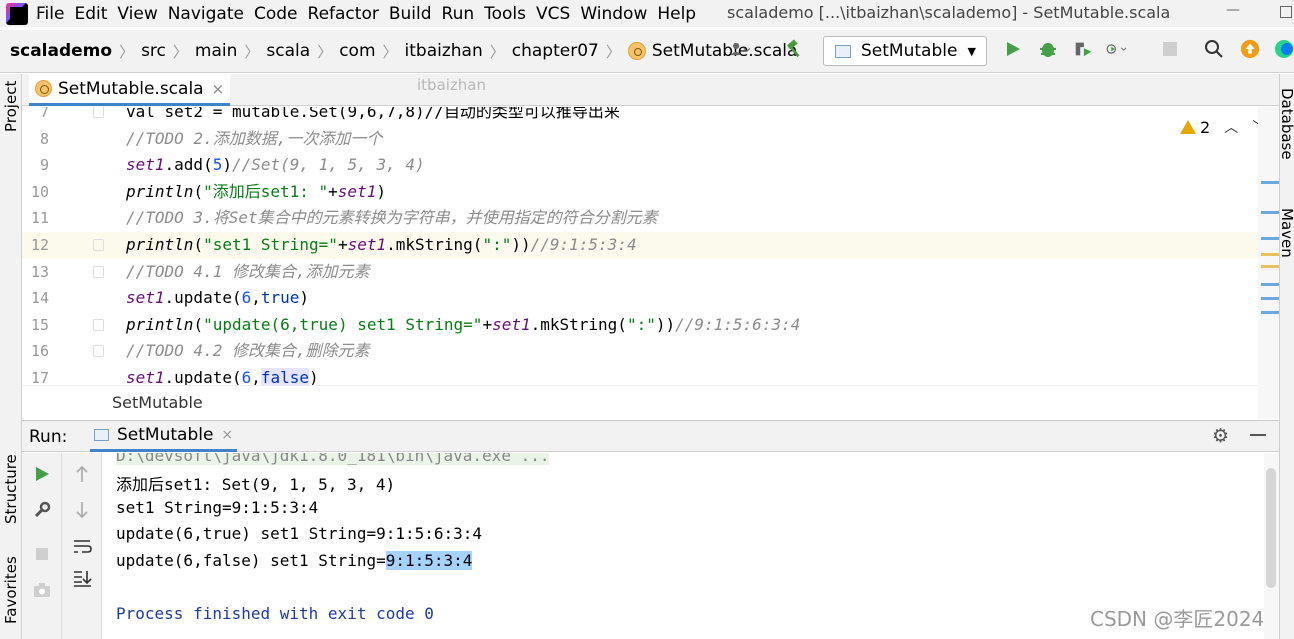 The width and height of the screenshot is (1294, 639). Describe the element at coordinates (553, 14) in the screenshot. I see `menu-vcs: VCS` at that location.